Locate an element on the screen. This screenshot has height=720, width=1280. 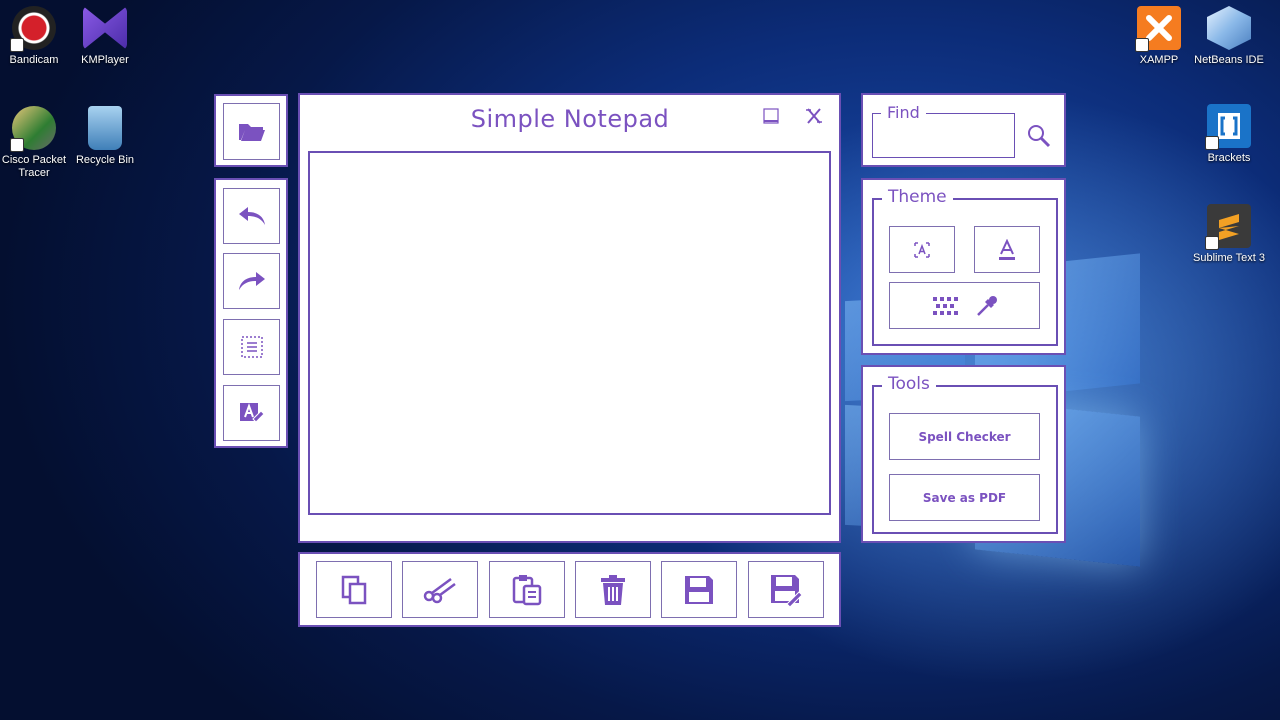
redo-icon is located at coordinates (251, 281).